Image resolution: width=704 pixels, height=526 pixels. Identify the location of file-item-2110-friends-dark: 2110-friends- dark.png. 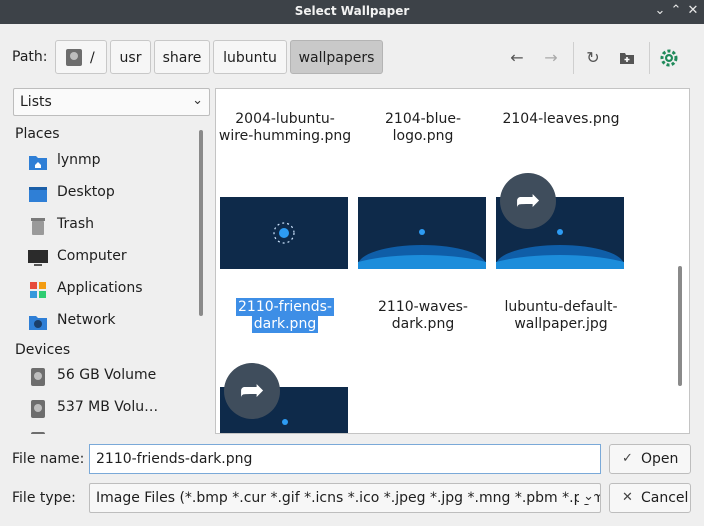
(285, 315).